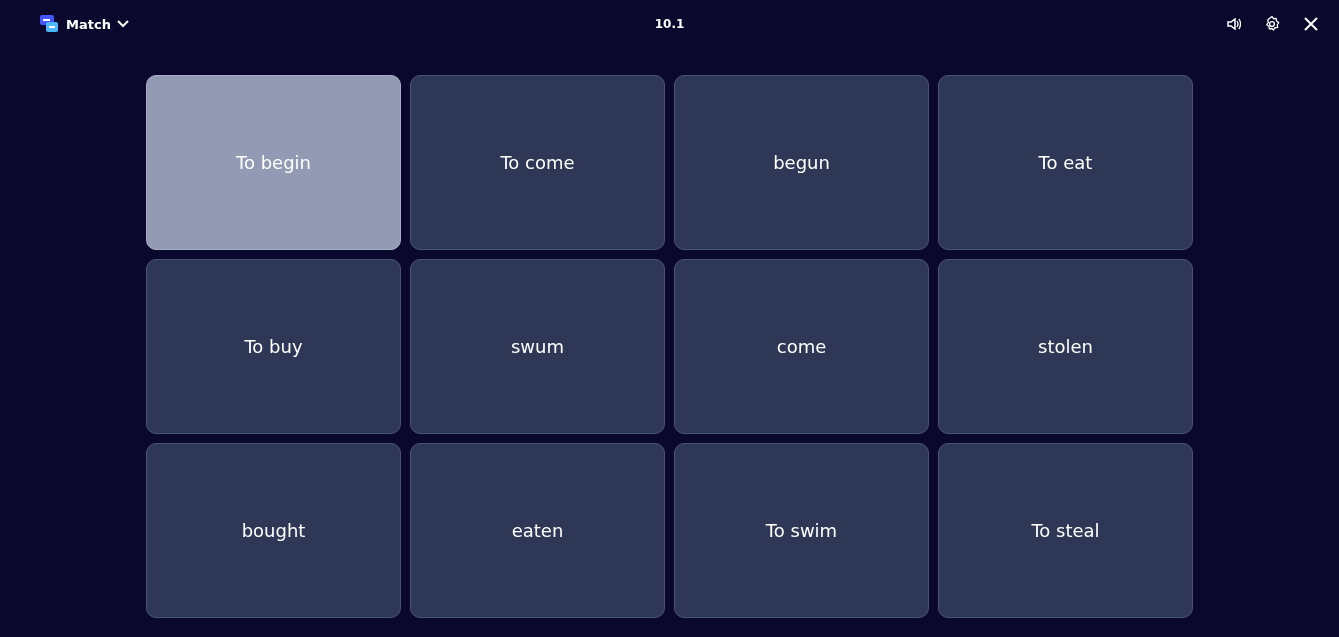 The height and width of the screenshot is (637, 1339). I want to click on match-card: stolen, so click(1065, 346).